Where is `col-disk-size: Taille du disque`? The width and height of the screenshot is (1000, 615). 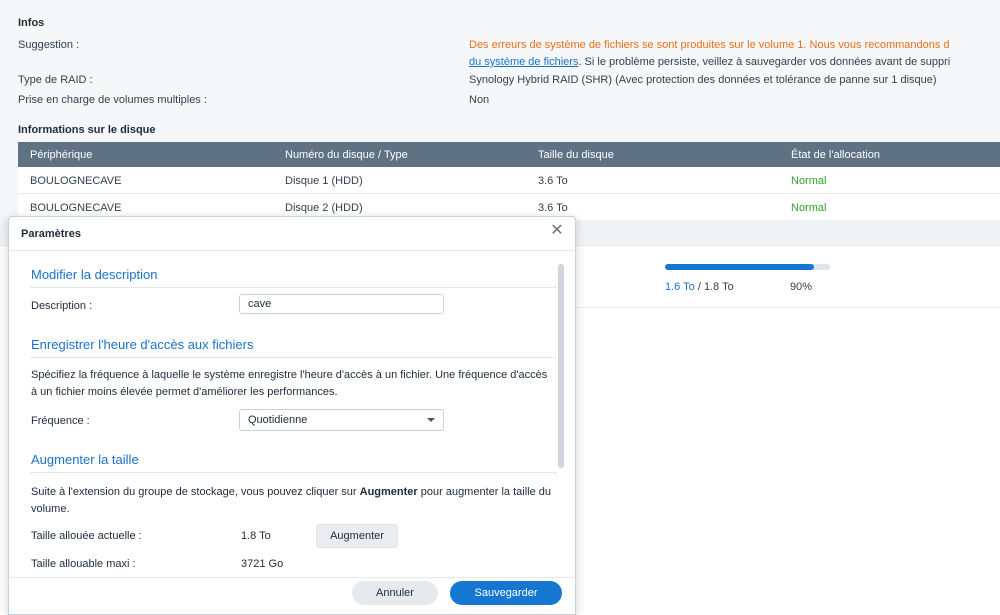
col-disk-size: Taille du disque is located at coordinates (576, 155).